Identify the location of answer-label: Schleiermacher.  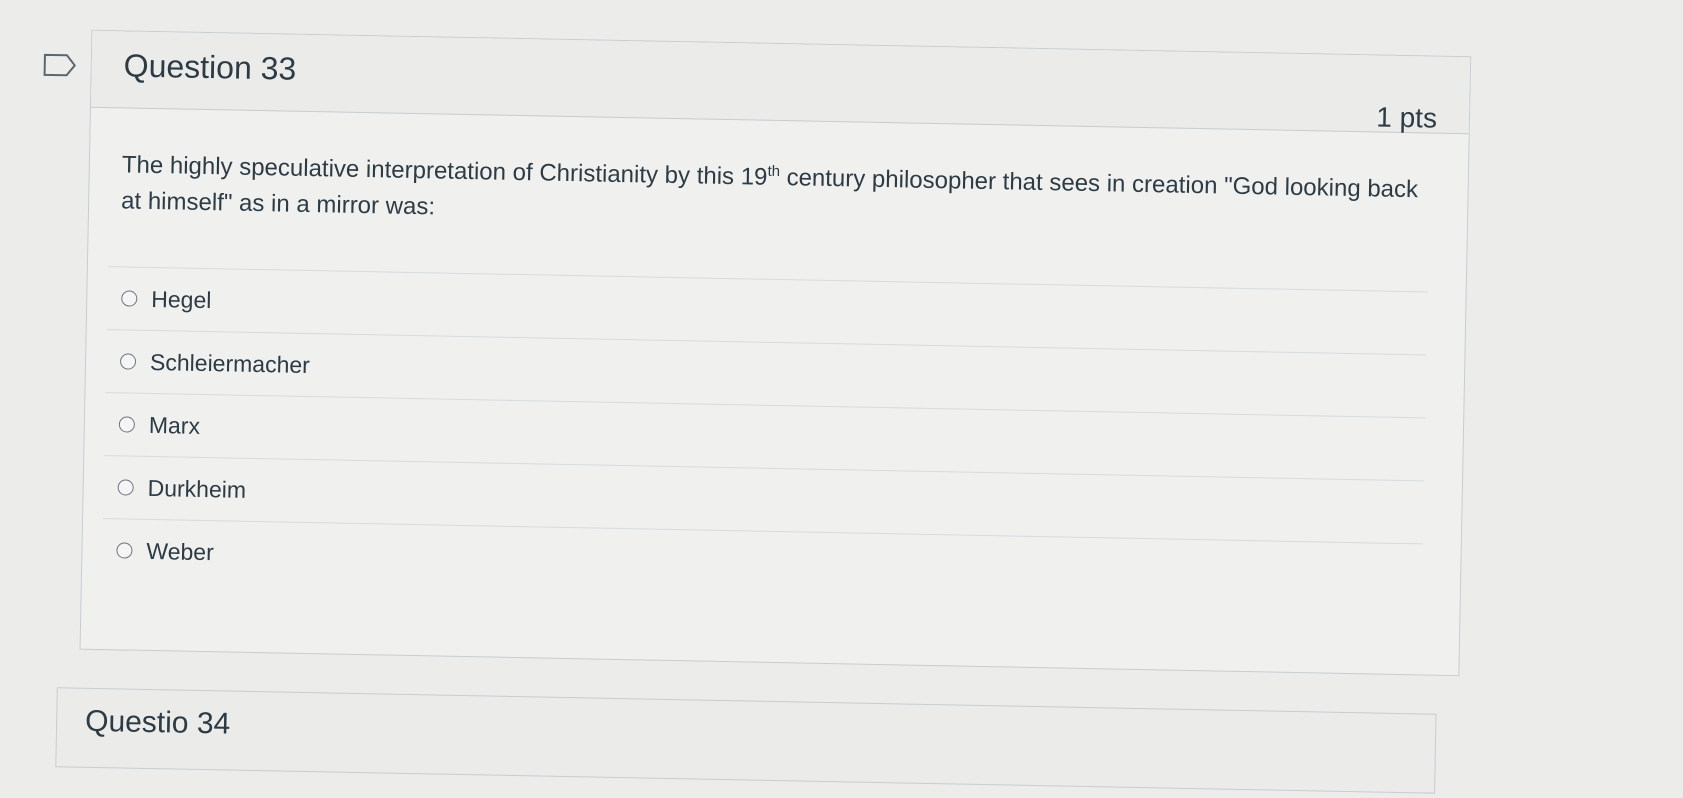
(230, 363).